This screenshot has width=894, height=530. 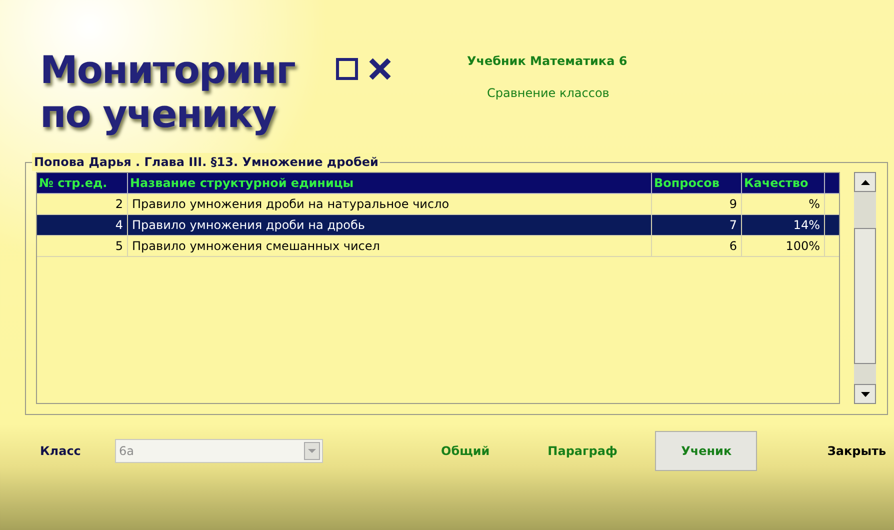 What do you see at coordinates (856, 451) in the screenshot?
I see `close-button: Закрыть` at bounding box center [856, 451].